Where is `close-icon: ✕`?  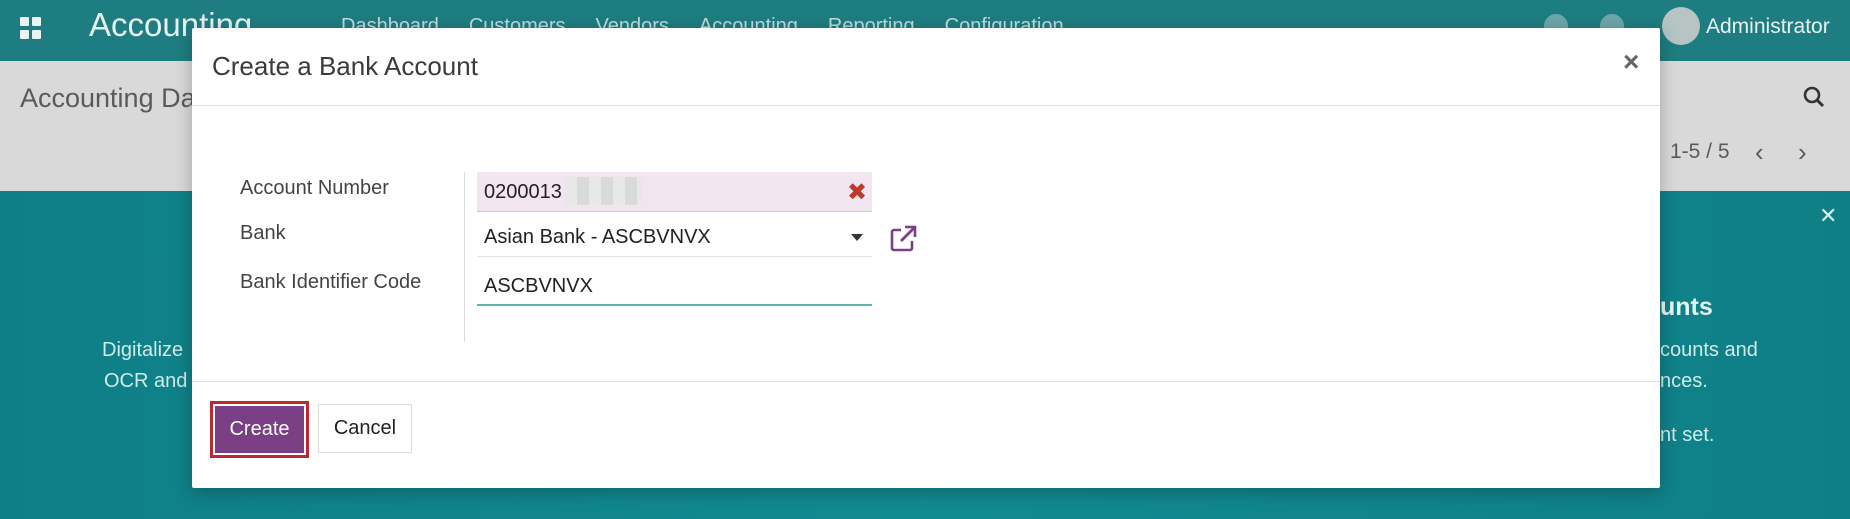
close-icon: ✕ is located at coordinates (1828, 216).